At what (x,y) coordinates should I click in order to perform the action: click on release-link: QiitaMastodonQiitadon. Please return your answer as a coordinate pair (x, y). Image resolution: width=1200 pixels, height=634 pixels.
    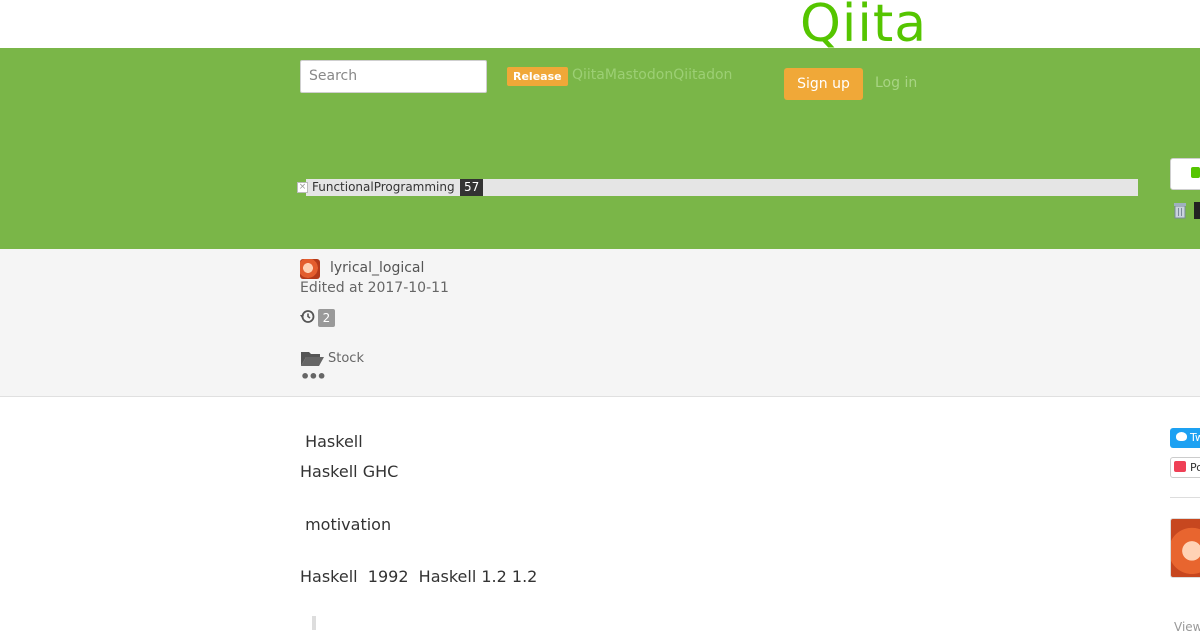
    Looking at the image, I should click on (652, 75).